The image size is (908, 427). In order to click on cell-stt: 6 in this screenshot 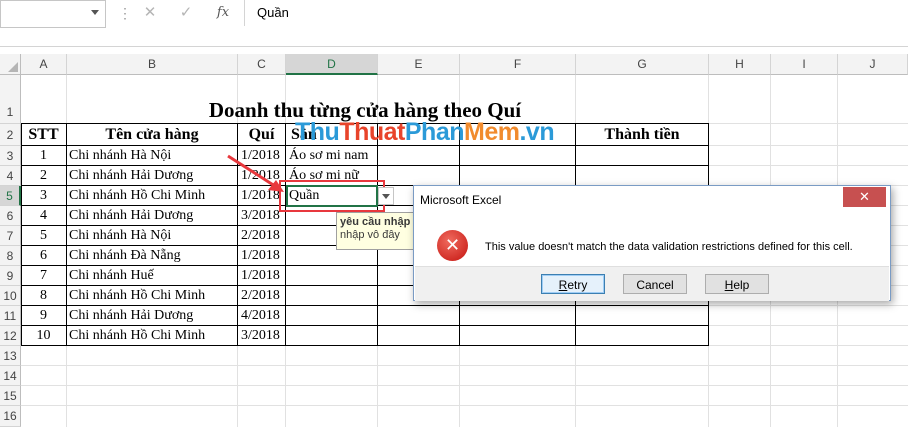, I will do `click(43, 255)`.